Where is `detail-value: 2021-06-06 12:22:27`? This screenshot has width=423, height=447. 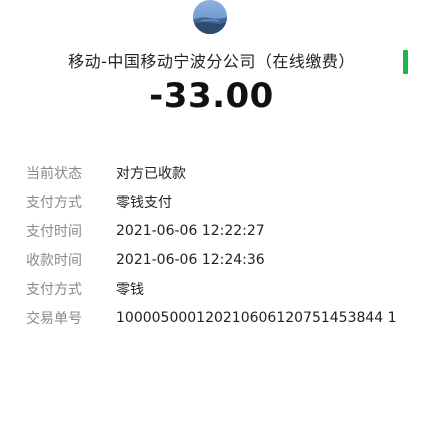
detail-value: 2021-06-06 12:22:27 is located at coordinates (190, 230).